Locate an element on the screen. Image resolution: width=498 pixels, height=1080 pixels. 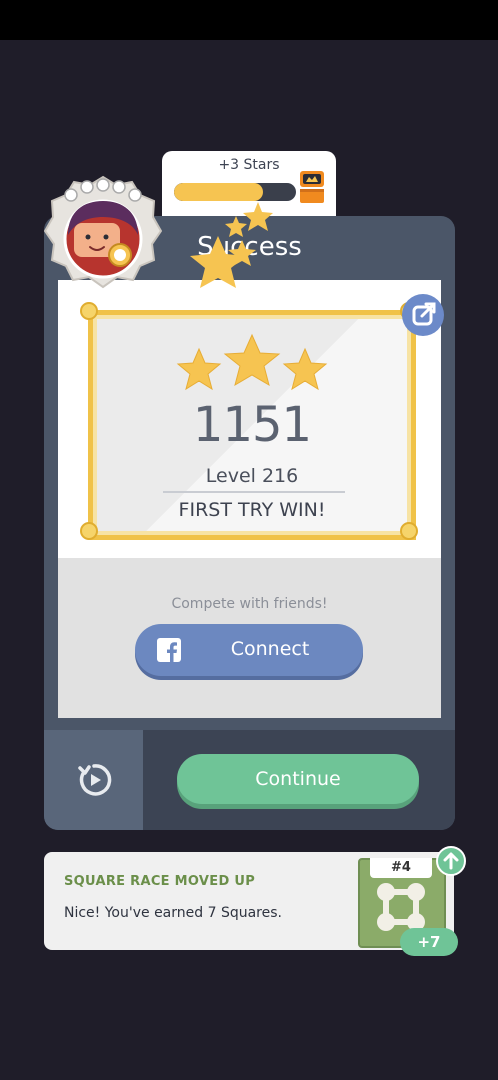
chest-icon is located at coordinates (312, 187).